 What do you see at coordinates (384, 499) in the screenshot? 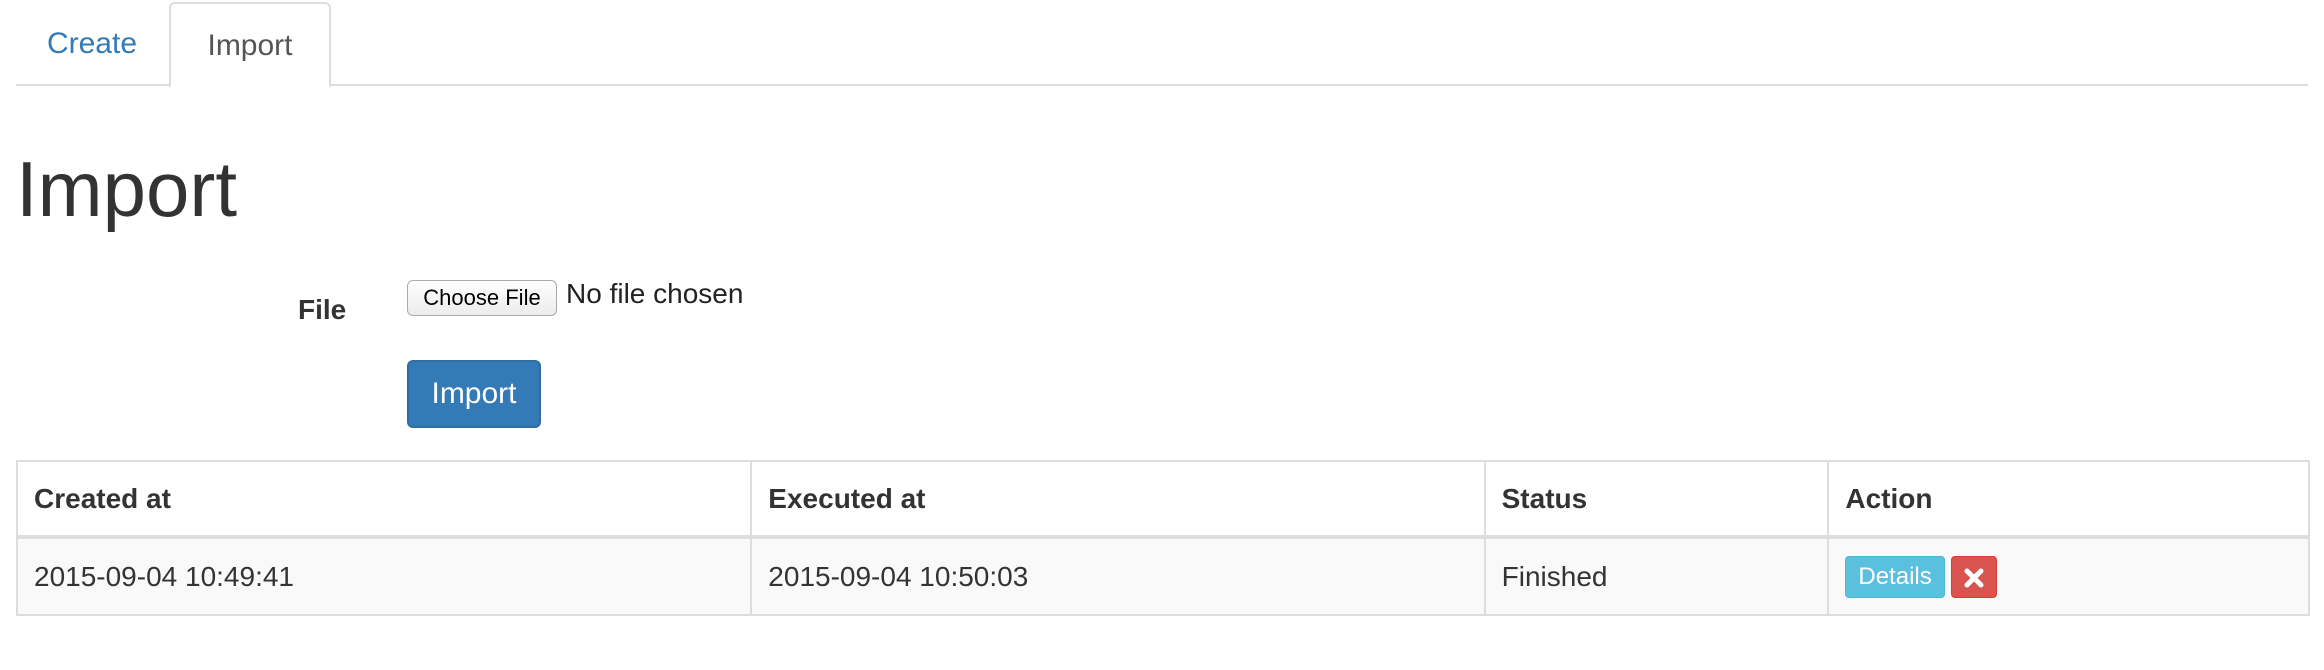
I see `header-created-at: Created at` at bounding box center [384, 499].